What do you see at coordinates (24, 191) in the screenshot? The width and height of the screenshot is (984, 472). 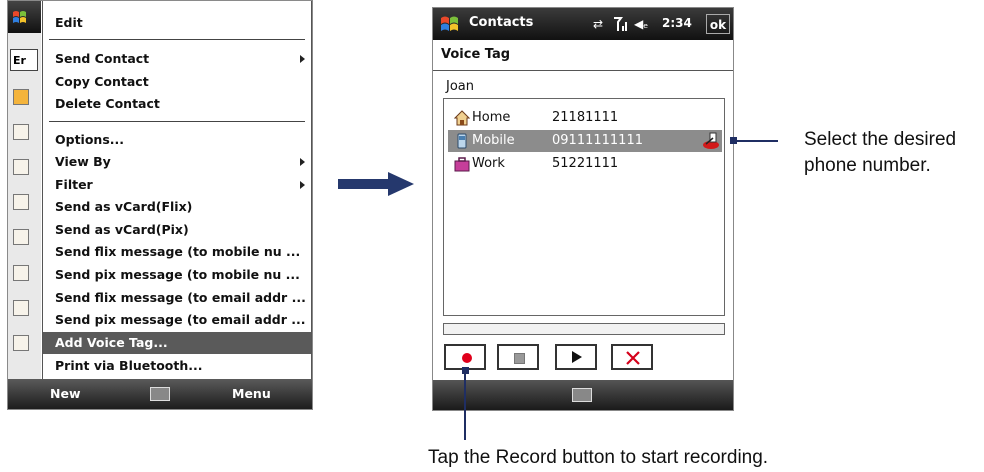 I see `background-contact-list: Er` at bounding box center [24, 191].